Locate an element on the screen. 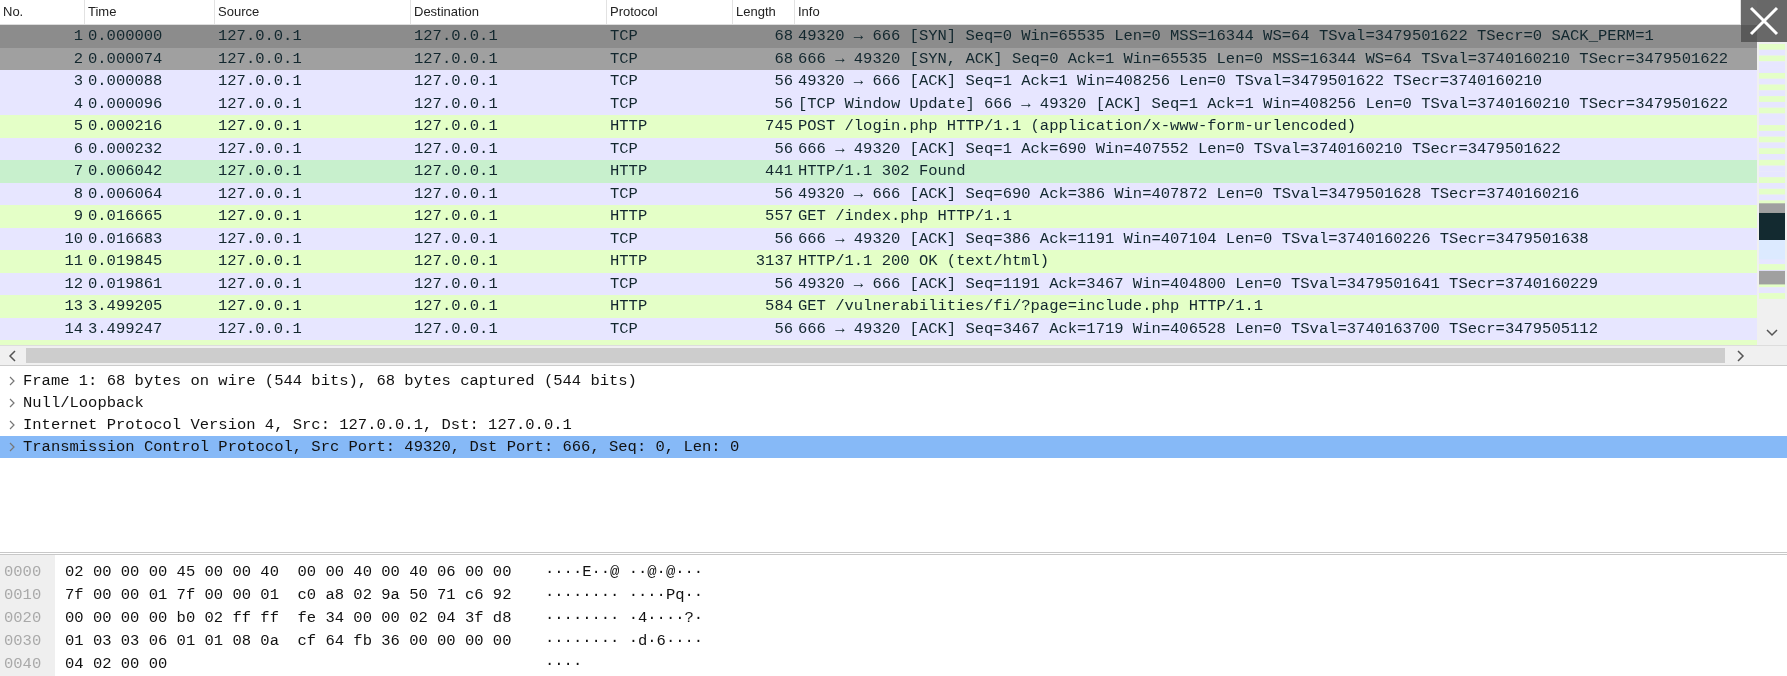  table-cell-text: 0.006064 is located at coordinates (125, 194).